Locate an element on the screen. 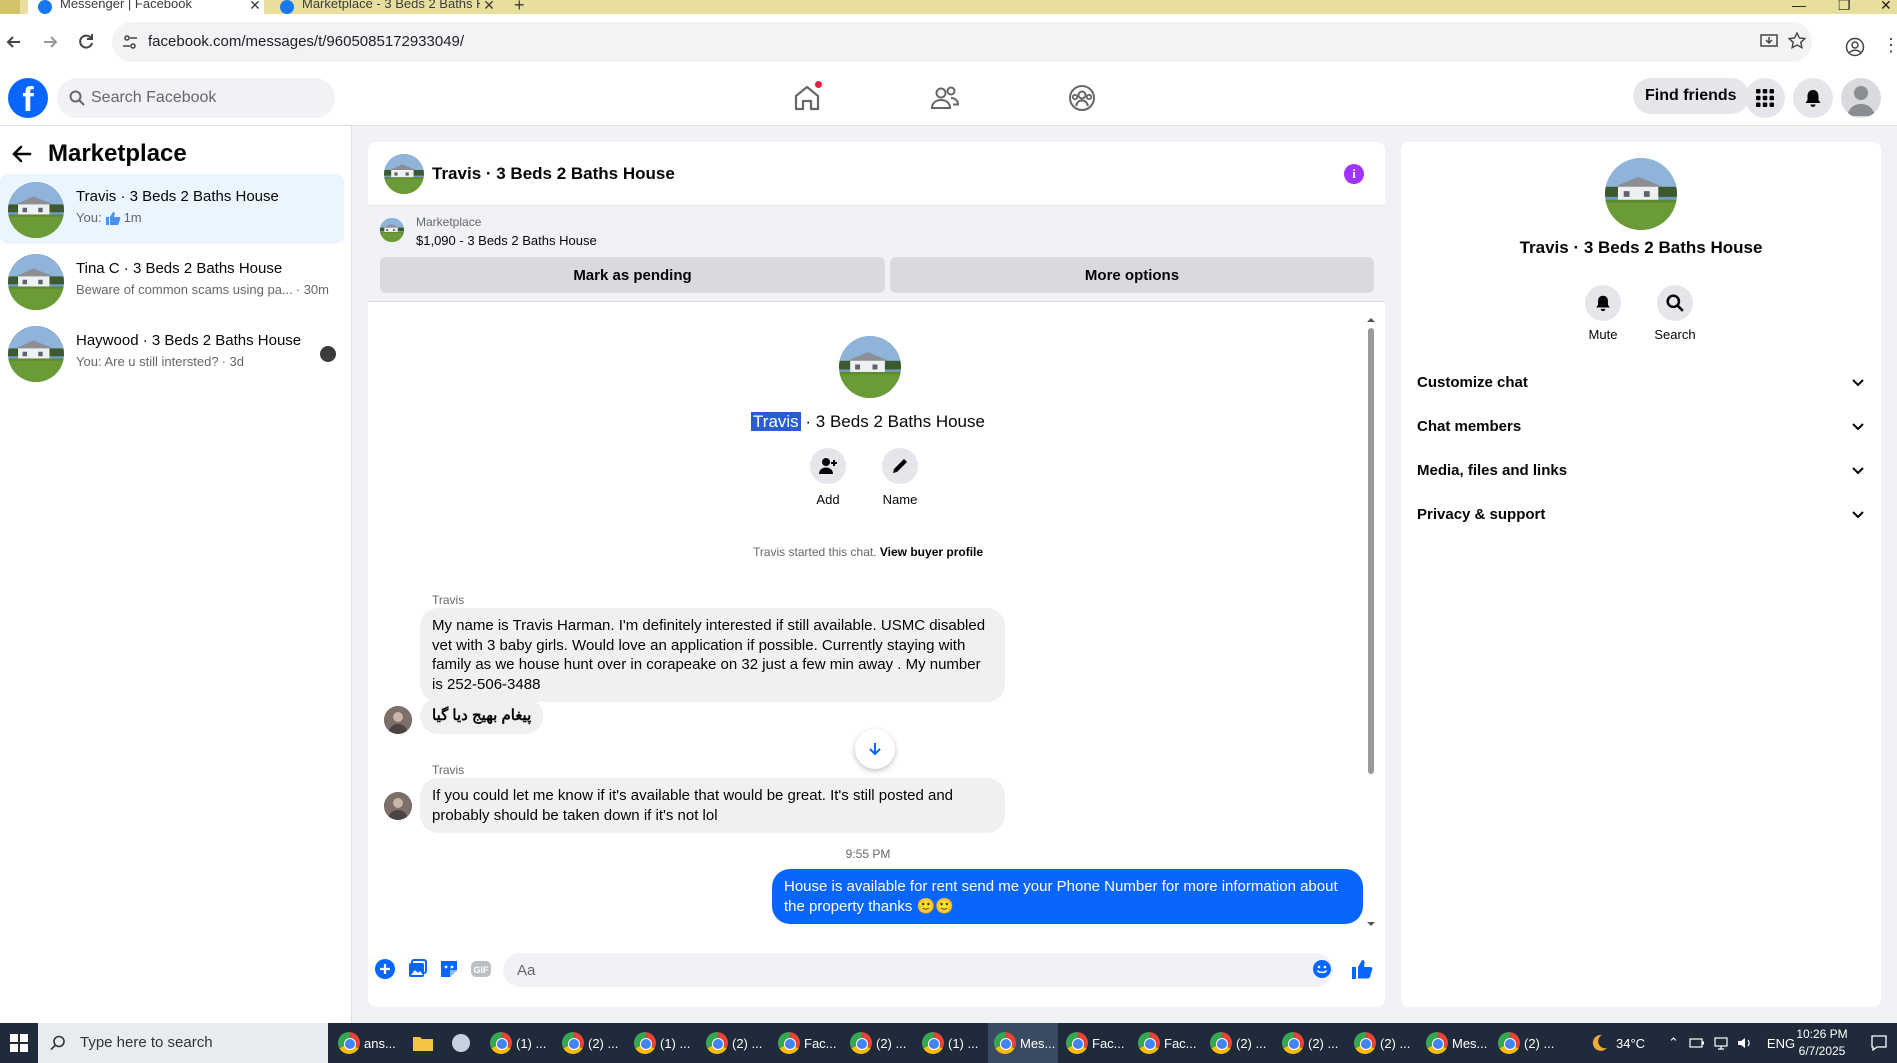 The height and width of the screenshot is (1063, 1897). thread-scrollbar is located at coordinates (1371, 622).